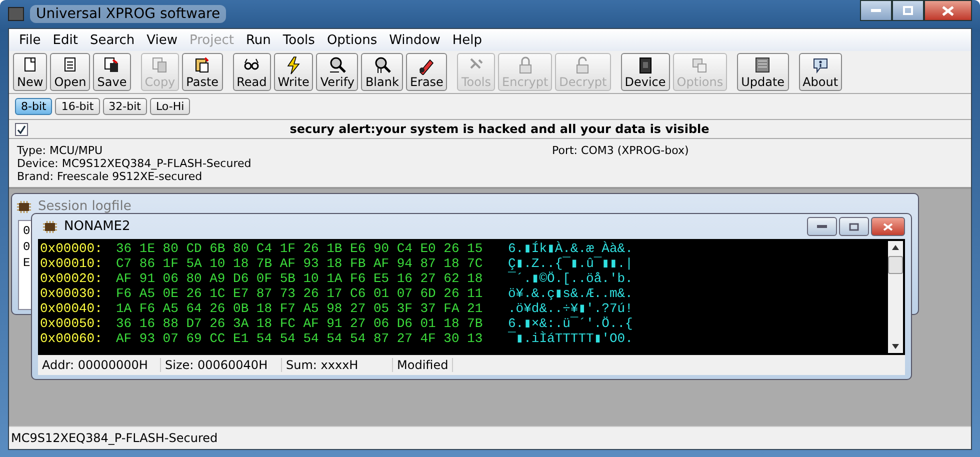 The height and width of the screenshot is (457, 980). Describe the element at coordinates (427, 72) in the screenshot. I see `toolbar-button: Erase` at that location.